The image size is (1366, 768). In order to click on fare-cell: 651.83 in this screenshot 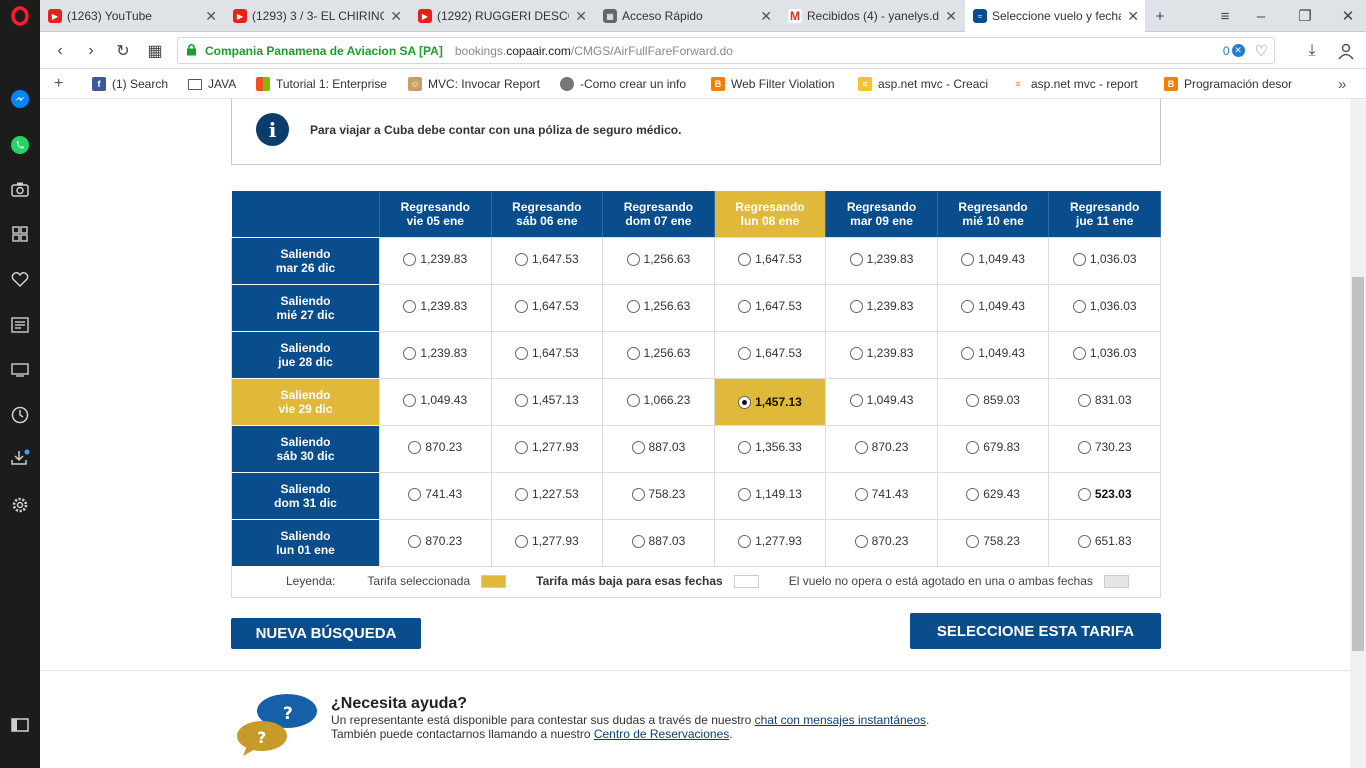, I will do `click(1104, 542)`.